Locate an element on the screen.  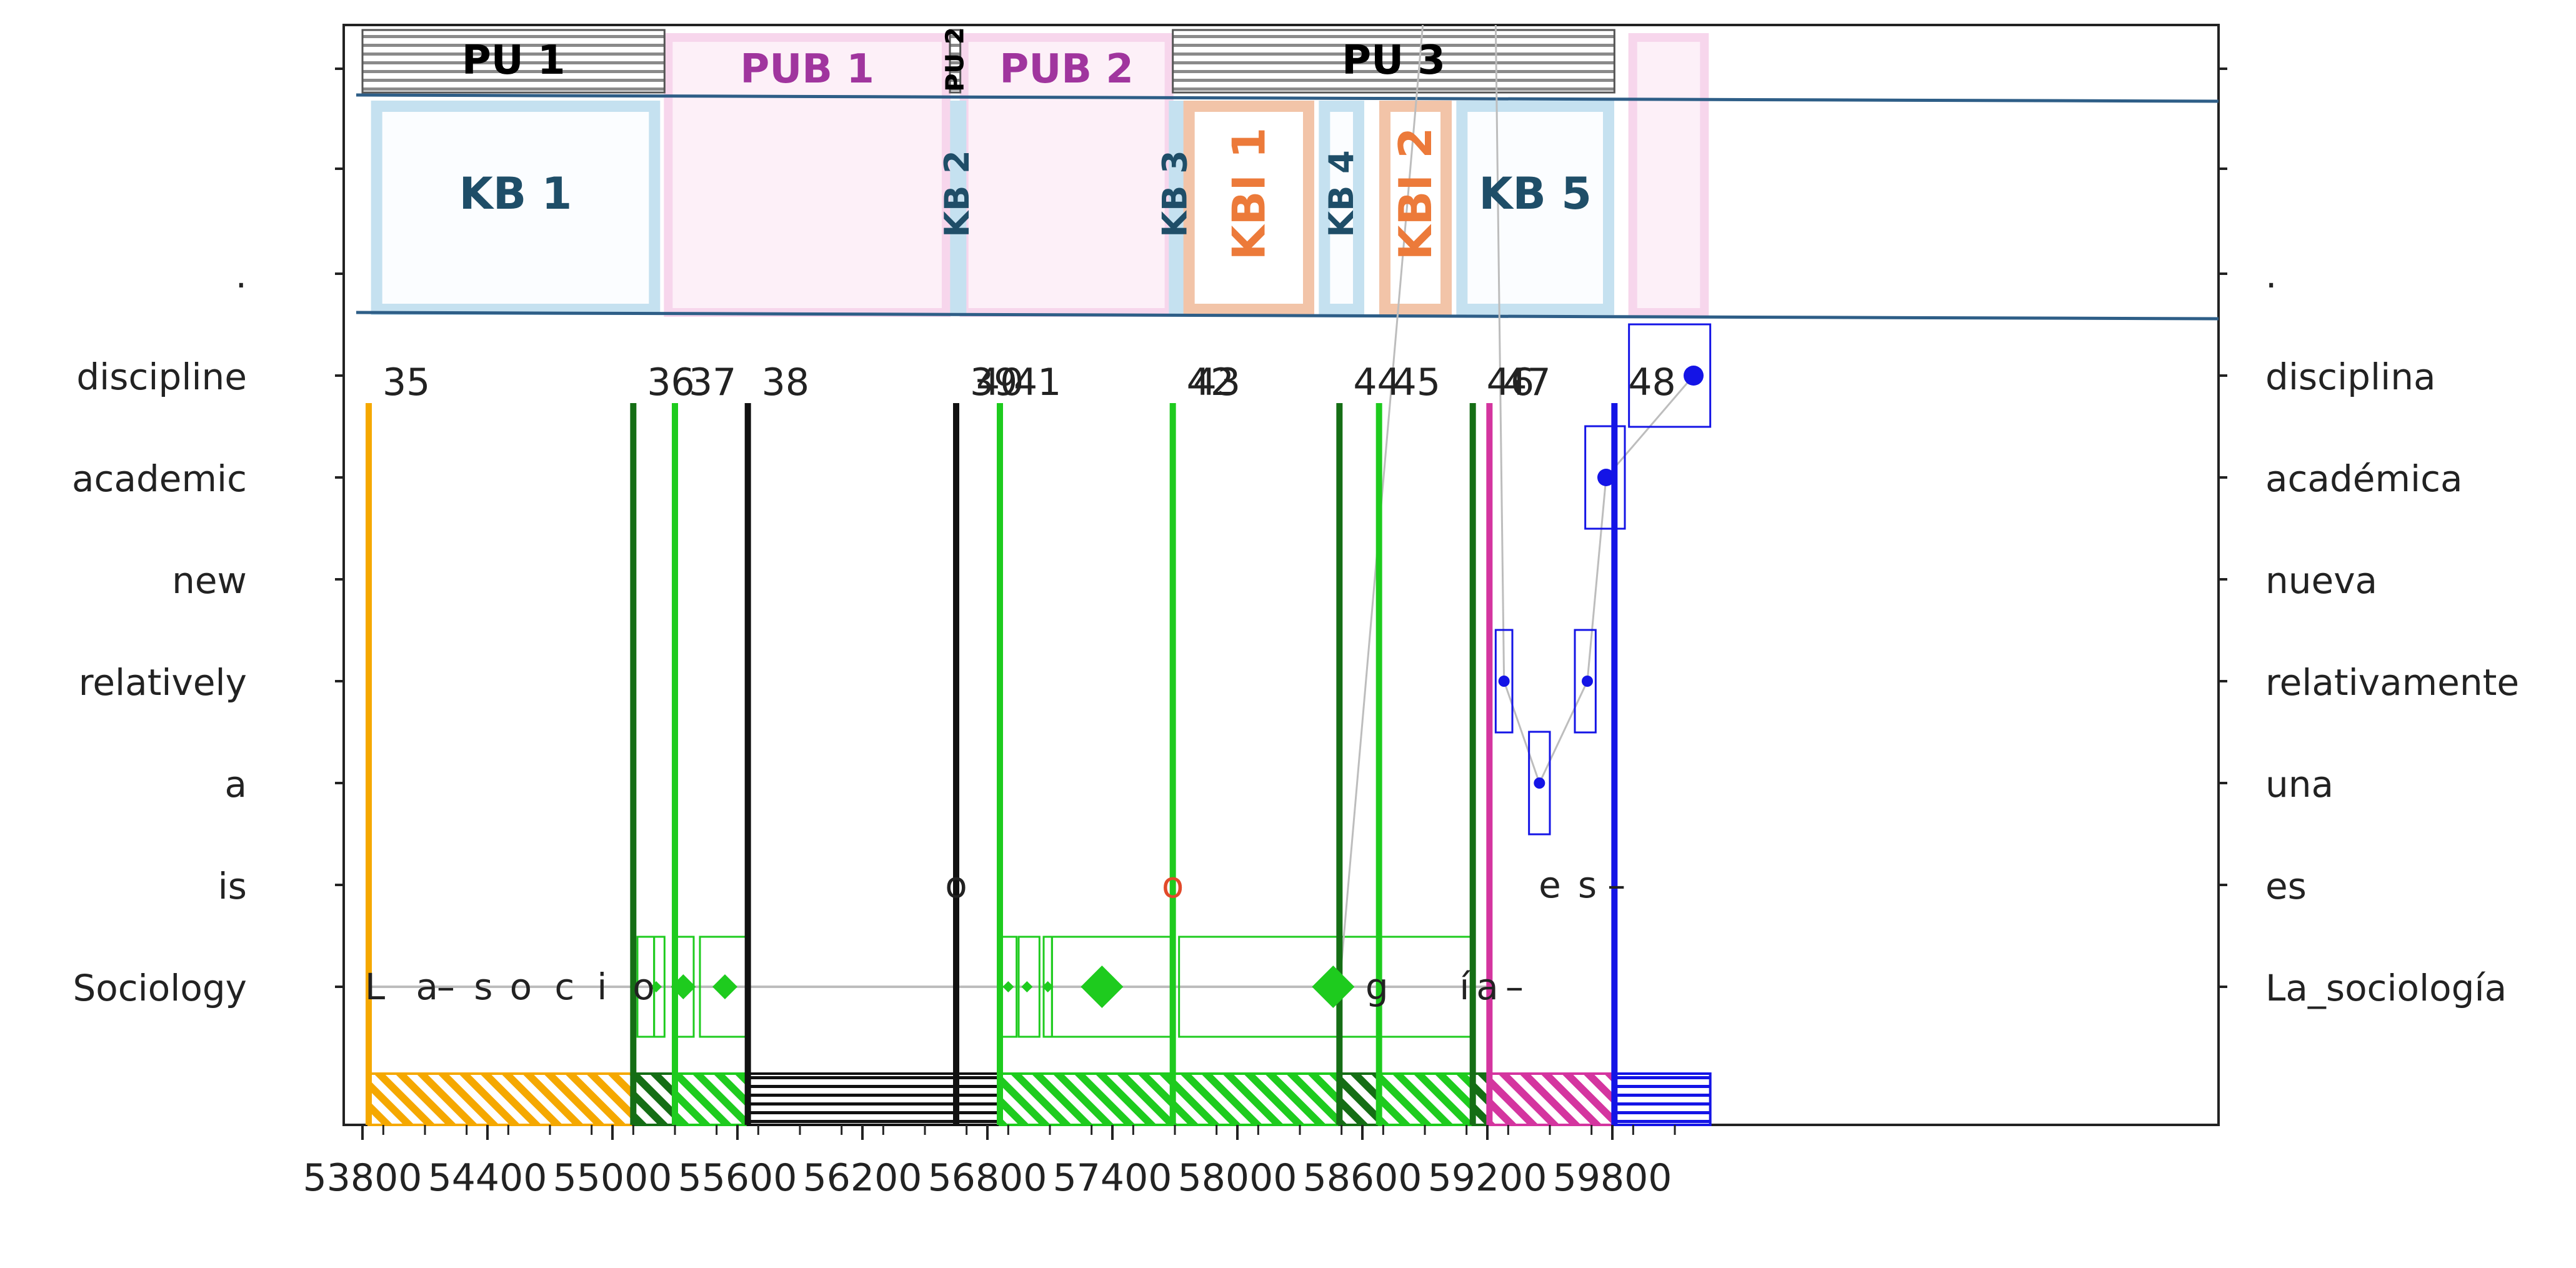
x-tick-label: 58600 is located at coordinates (1362, 1178).